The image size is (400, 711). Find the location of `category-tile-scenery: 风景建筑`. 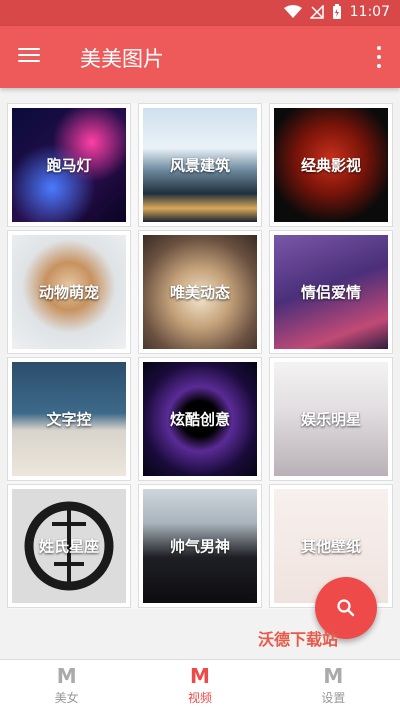

category-tile-scenery: 风景建筑 is located at coordinates (200, 165).